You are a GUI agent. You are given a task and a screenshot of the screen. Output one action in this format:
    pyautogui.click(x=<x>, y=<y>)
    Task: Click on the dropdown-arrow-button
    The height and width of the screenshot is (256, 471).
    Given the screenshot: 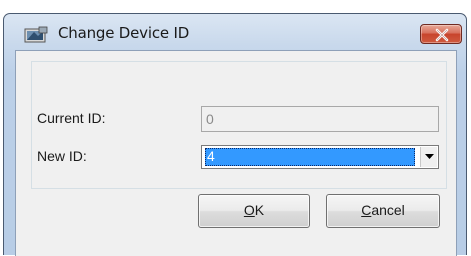 What is the action you would take?
    pyautogui.click(x=428, y=157)
    